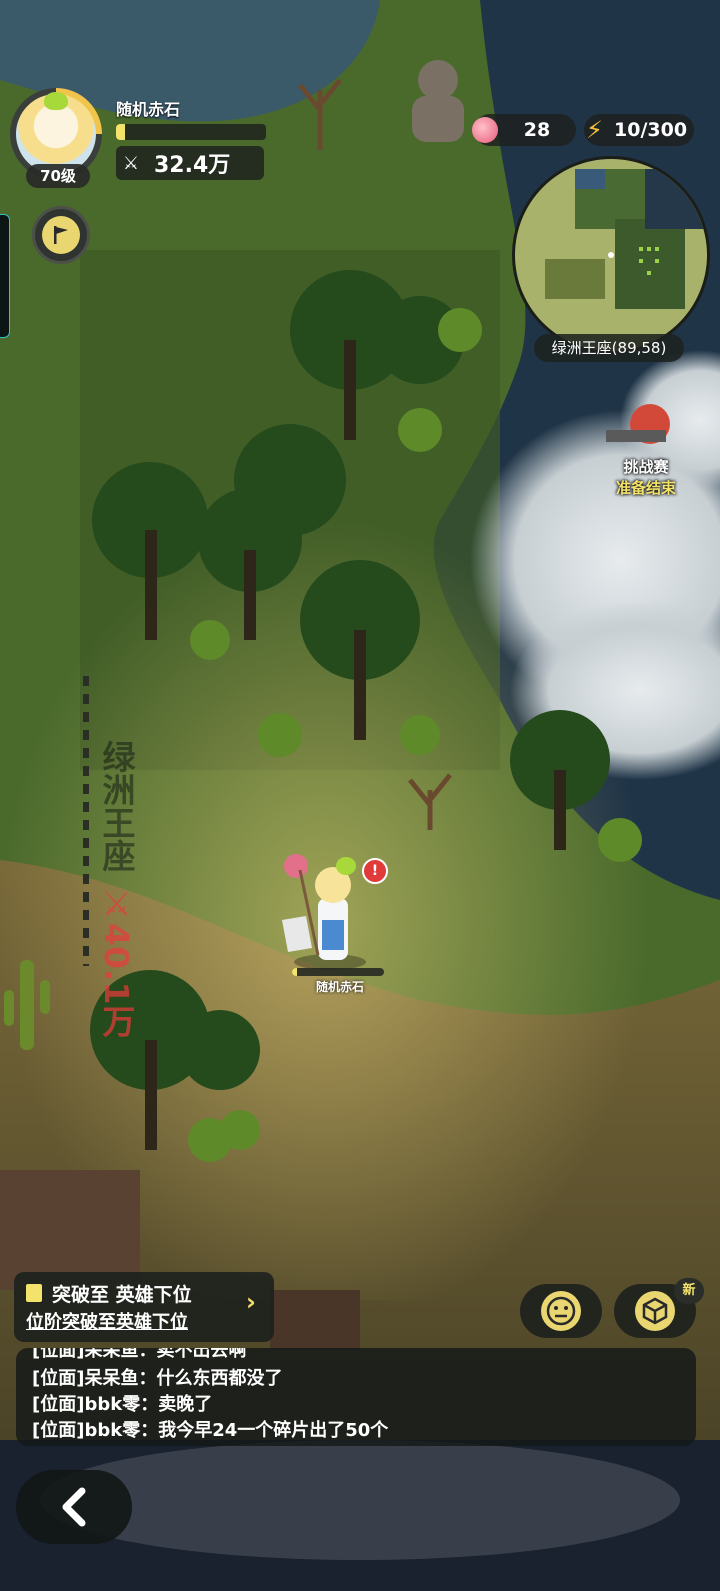 This screenshot has height=1591, width=720. What do you see at coordinates (438, 101) in the screenshot?
I see `statue` at bounding box center [438, 101].